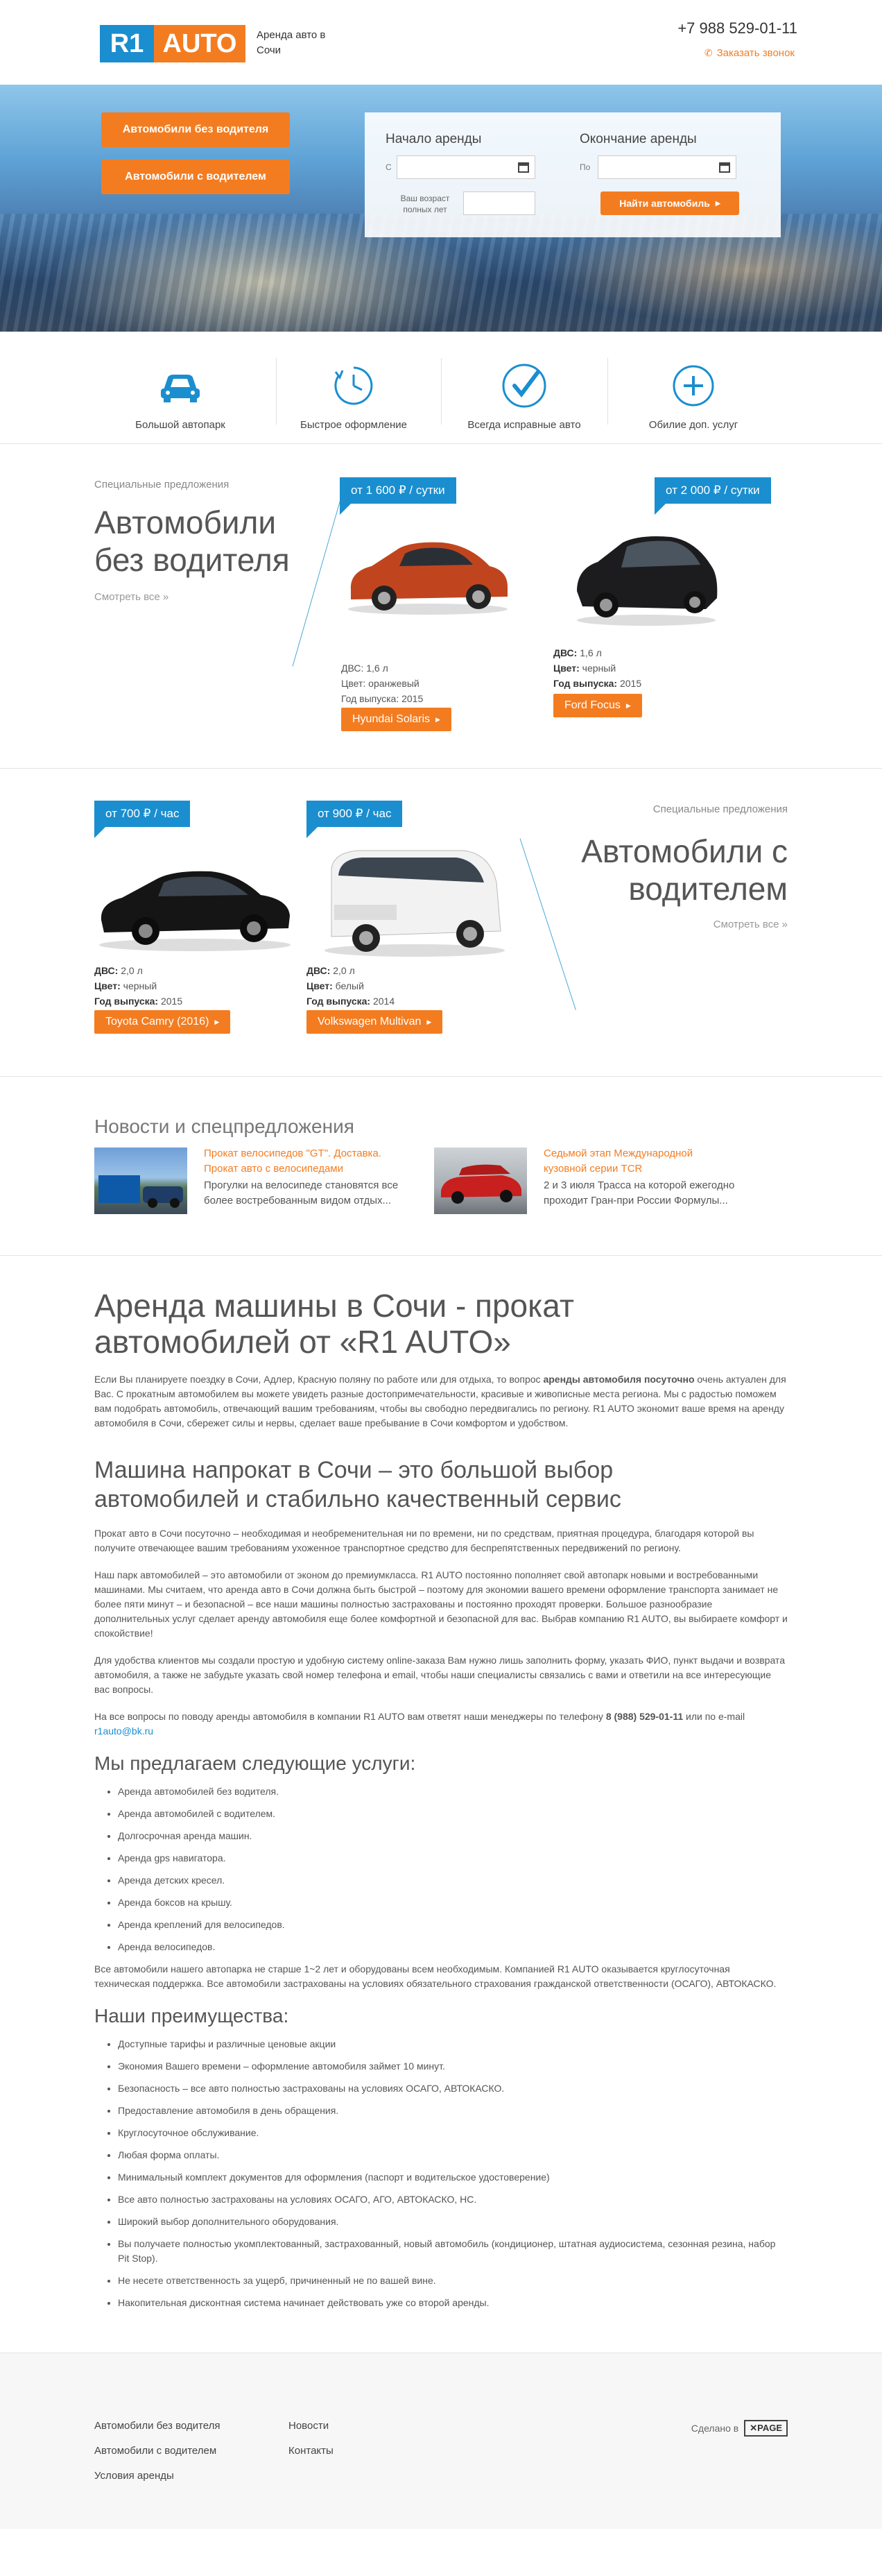 Image resolution: width=882 pixels, height=2576 pixels. Describe the element at coordinates (737, 28) in the screenshot. I see `header-phone: +7 988 529-01-11` at that location.